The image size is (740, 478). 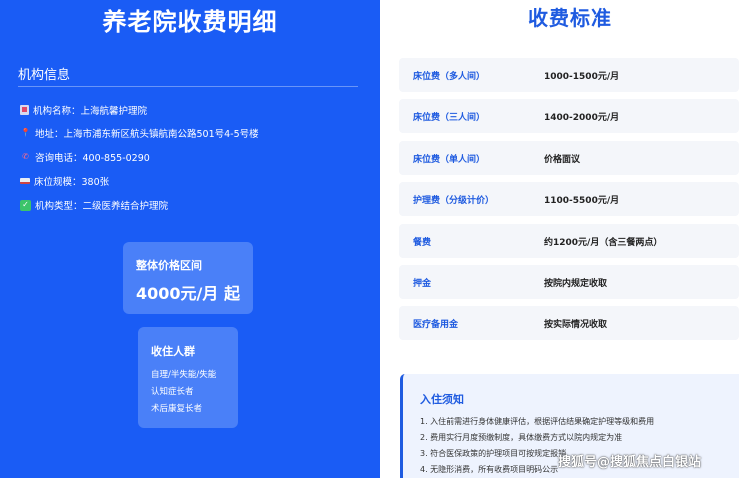 I want to click on fee-value: 1100-5500元/月, so click(x=582, y=200).